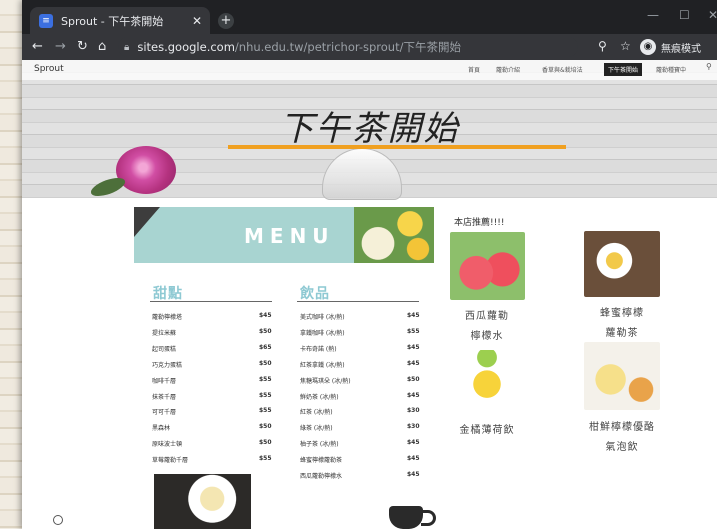  Describe the element at coordinates (474, 69) in the screenshot. I see `nav-home: 首頁` at that location.